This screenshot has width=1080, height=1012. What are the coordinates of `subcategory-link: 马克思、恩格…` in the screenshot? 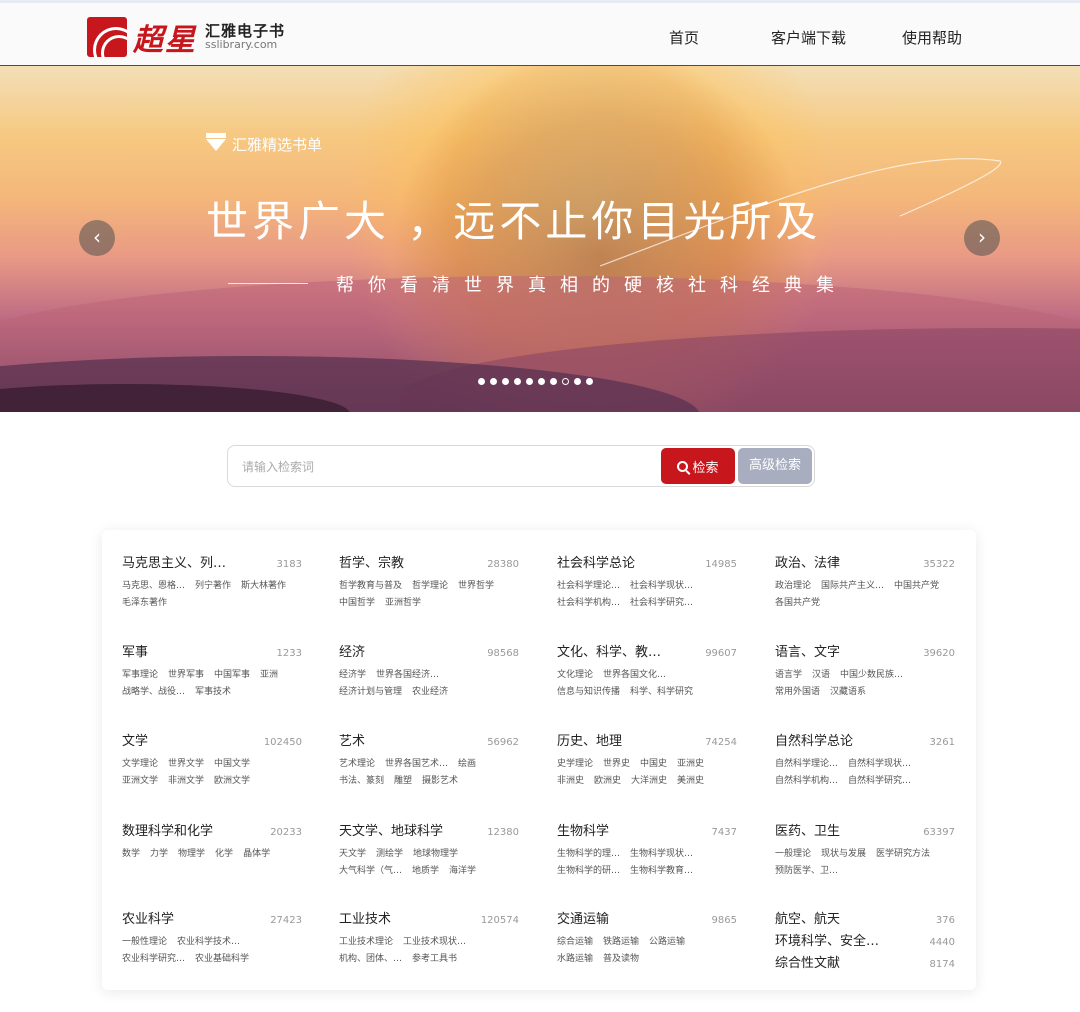 It's located at (153, 586).